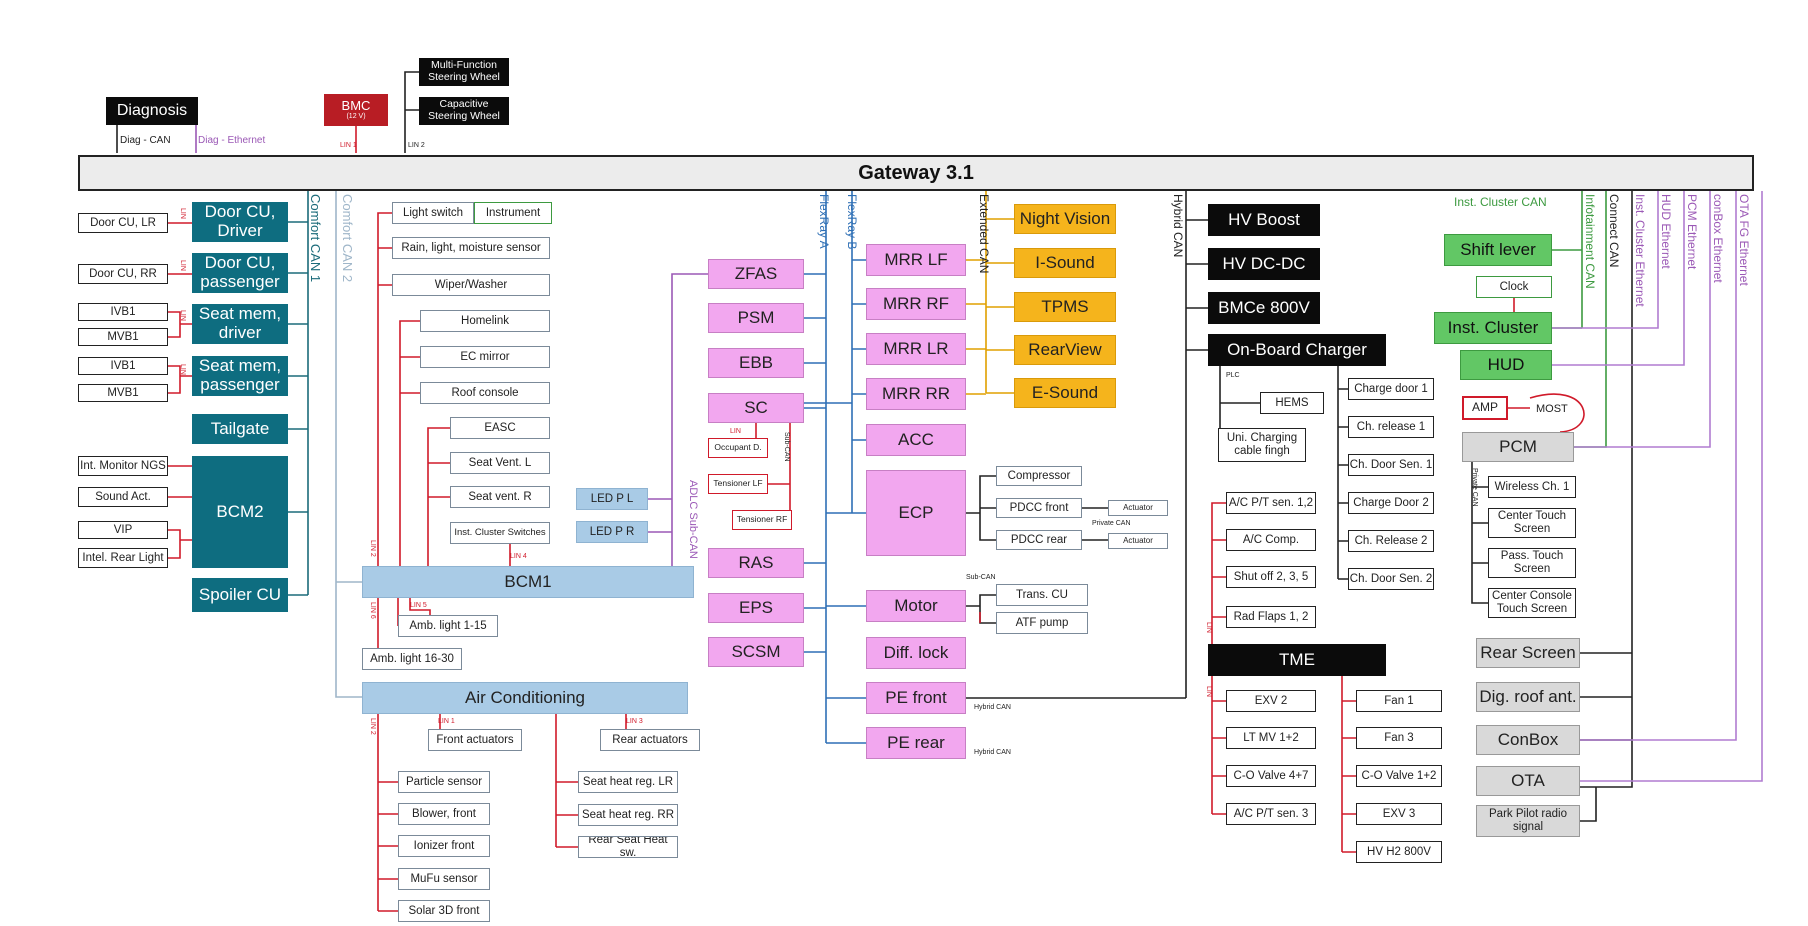  What do you see at coordinates (916, 173) in the screenshot?
I see `gateway-box: Gateway 3.1` at bounding box center [916, 173].